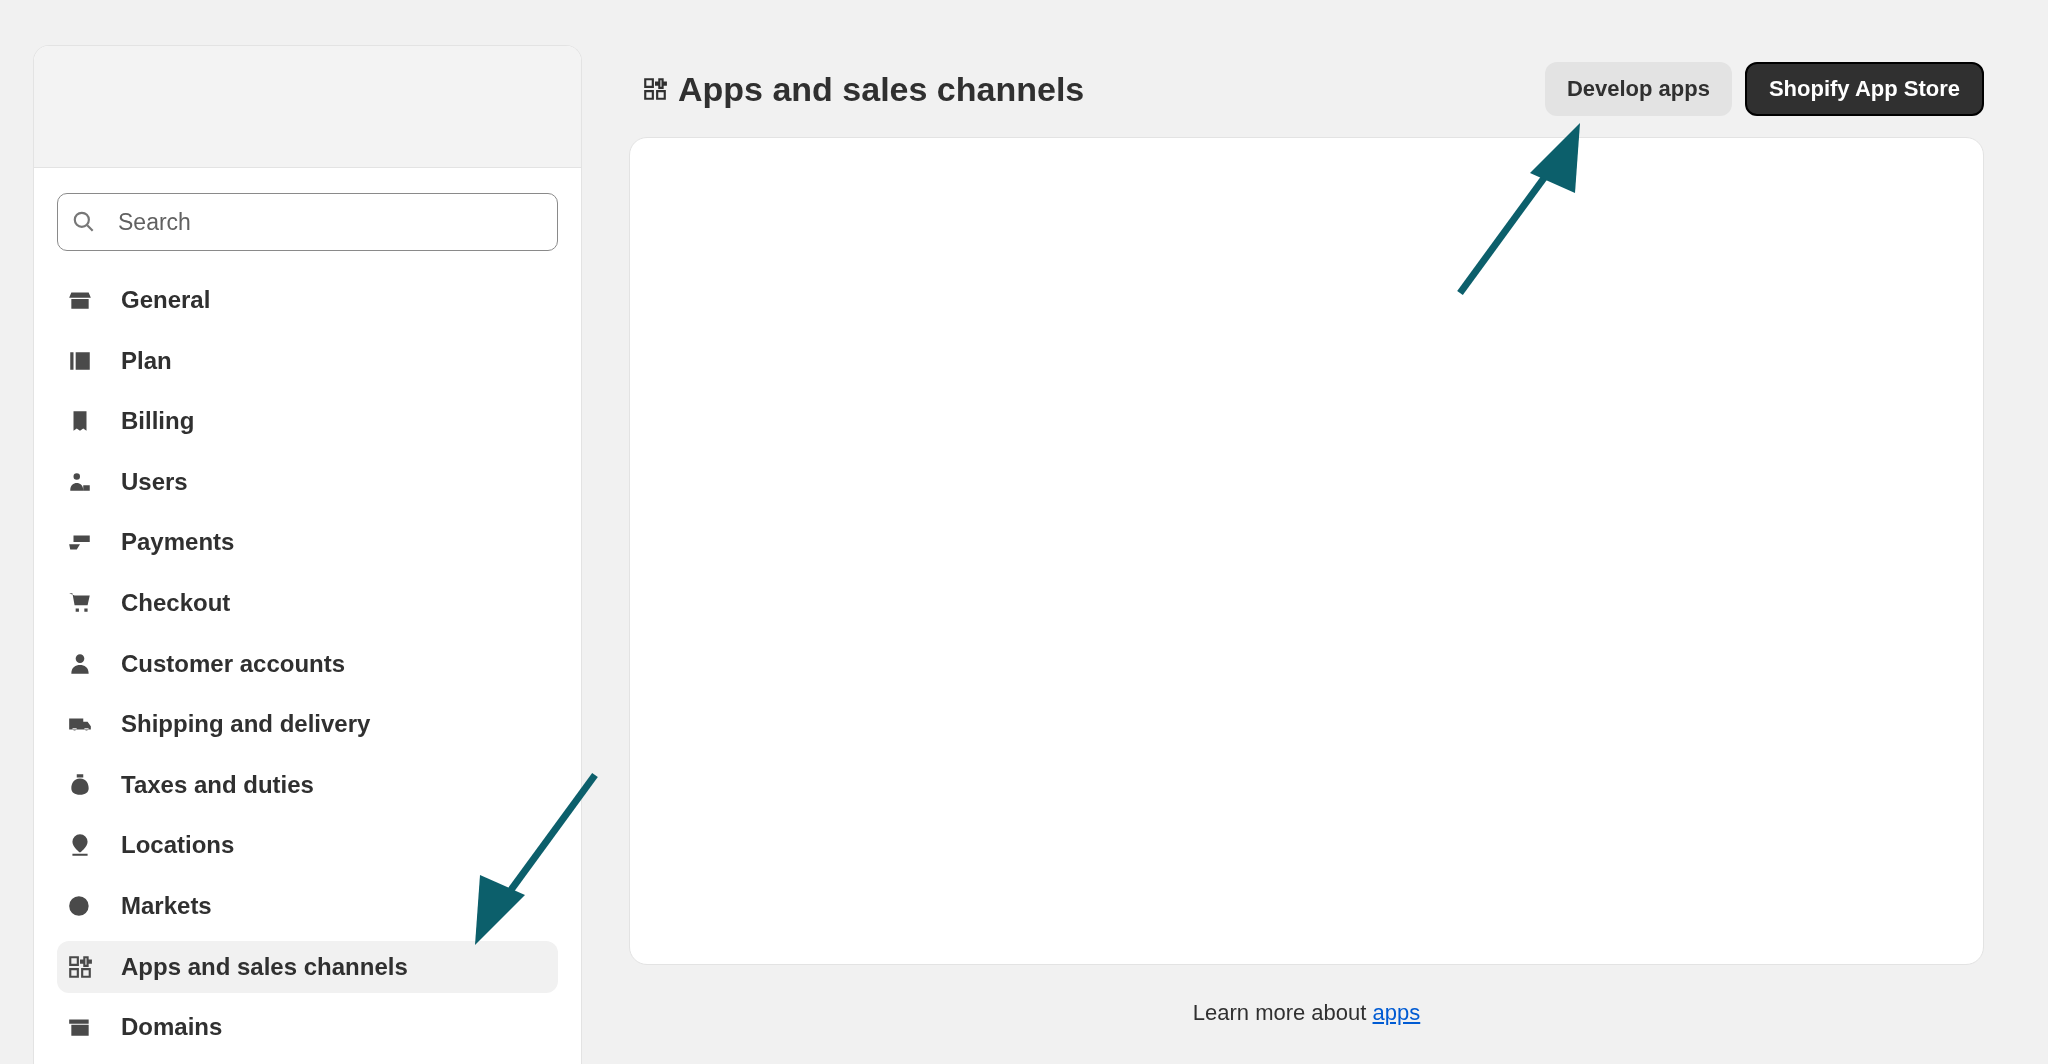  Describe the element at coordinates (307, 542) in the screenshot. I see `sidebar-item: Payments` at that location.